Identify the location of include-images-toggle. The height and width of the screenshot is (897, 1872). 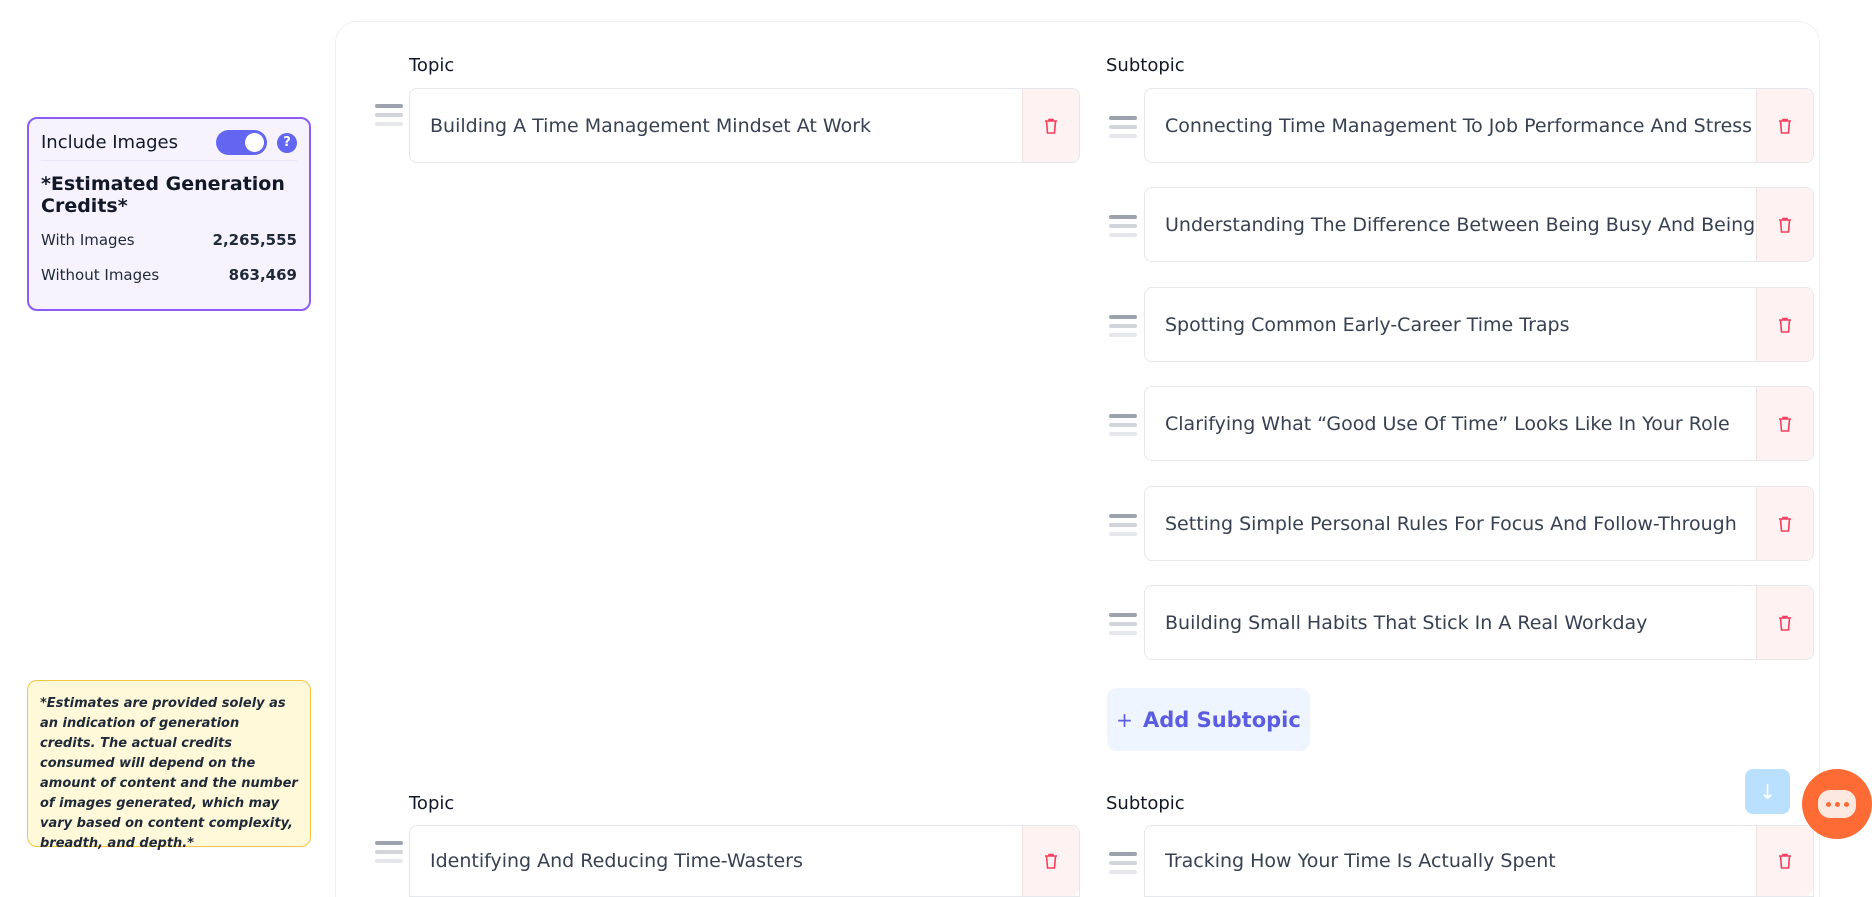
(241, 142).